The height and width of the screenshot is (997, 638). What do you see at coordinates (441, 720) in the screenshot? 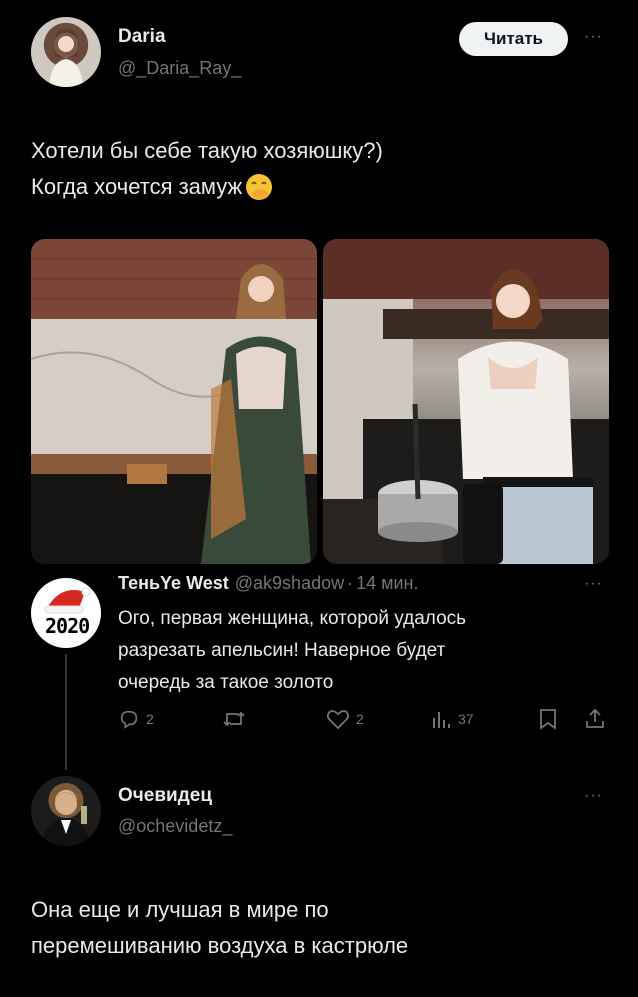
I see `views-chart-icon` at bounding box center [441, 720].